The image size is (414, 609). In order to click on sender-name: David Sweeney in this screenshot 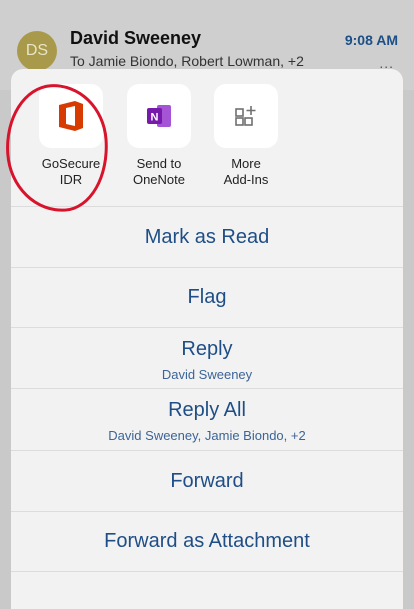, I will do `click(136, 38)`.